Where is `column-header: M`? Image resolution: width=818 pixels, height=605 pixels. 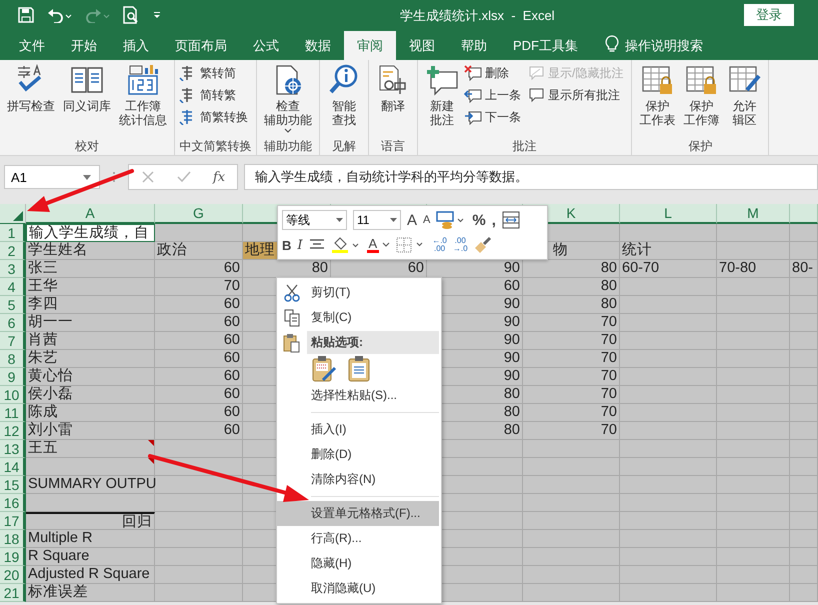
column-header: M is located at coordinates (753, 214).